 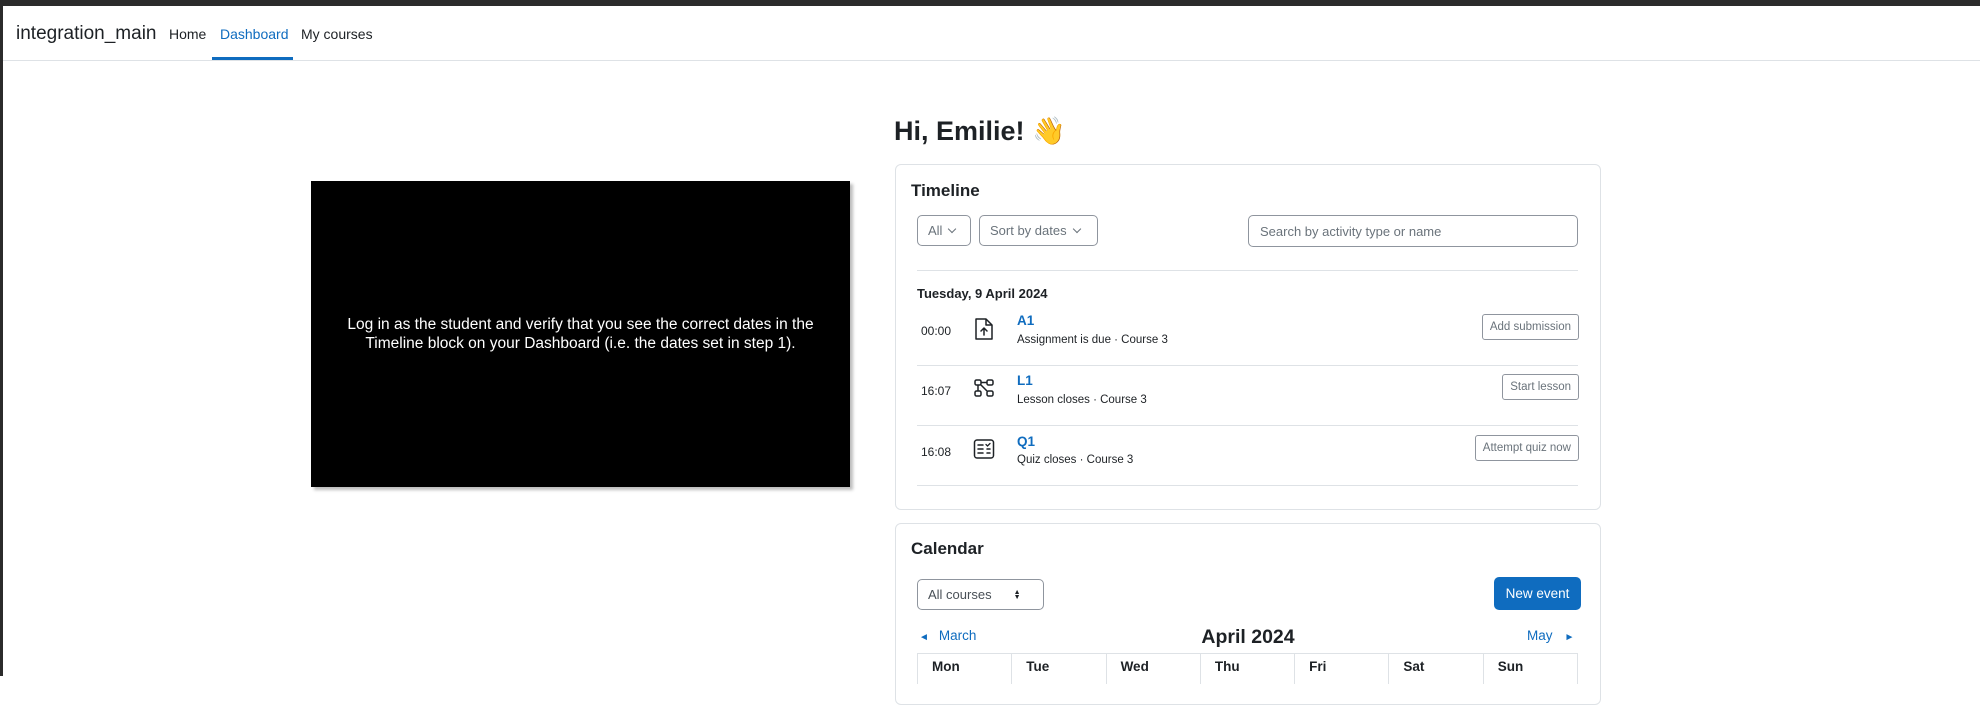 I want to click on lesson-icon, so click(x=984, y=388).